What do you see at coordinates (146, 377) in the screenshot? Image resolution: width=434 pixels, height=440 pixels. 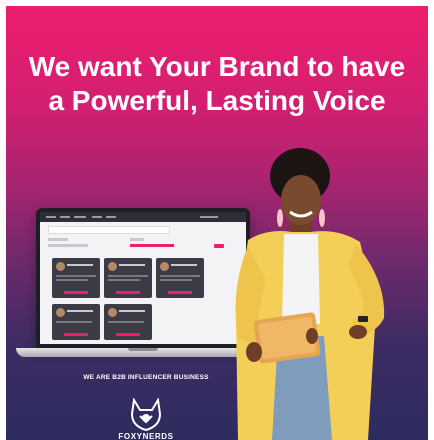 I see `tagline: WE ARE B2B INFLUENCER BUSINESS` at bounding box center [146, 377].